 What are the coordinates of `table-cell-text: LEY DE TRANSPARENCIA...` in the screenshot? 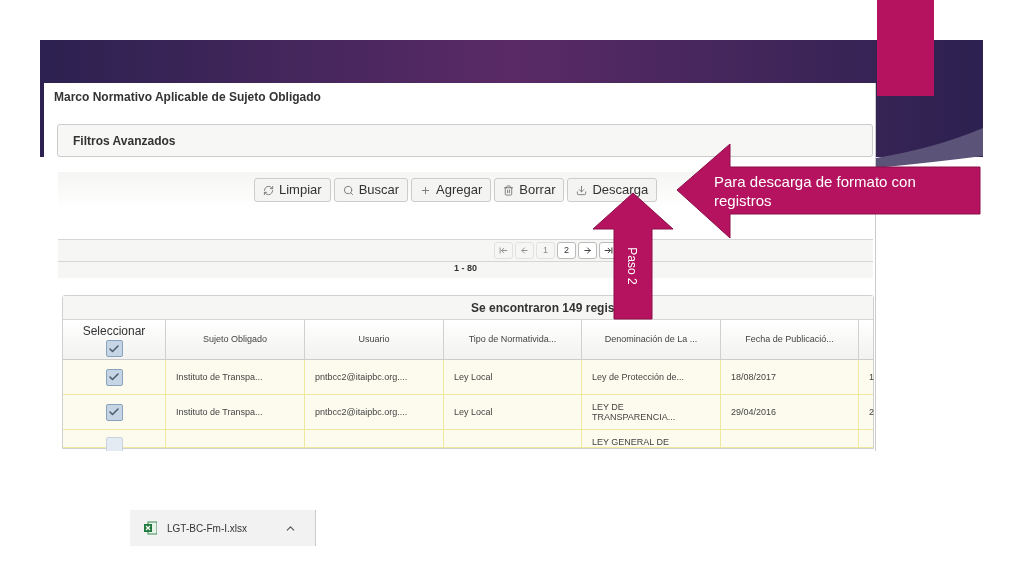 It's located at (634, 412).